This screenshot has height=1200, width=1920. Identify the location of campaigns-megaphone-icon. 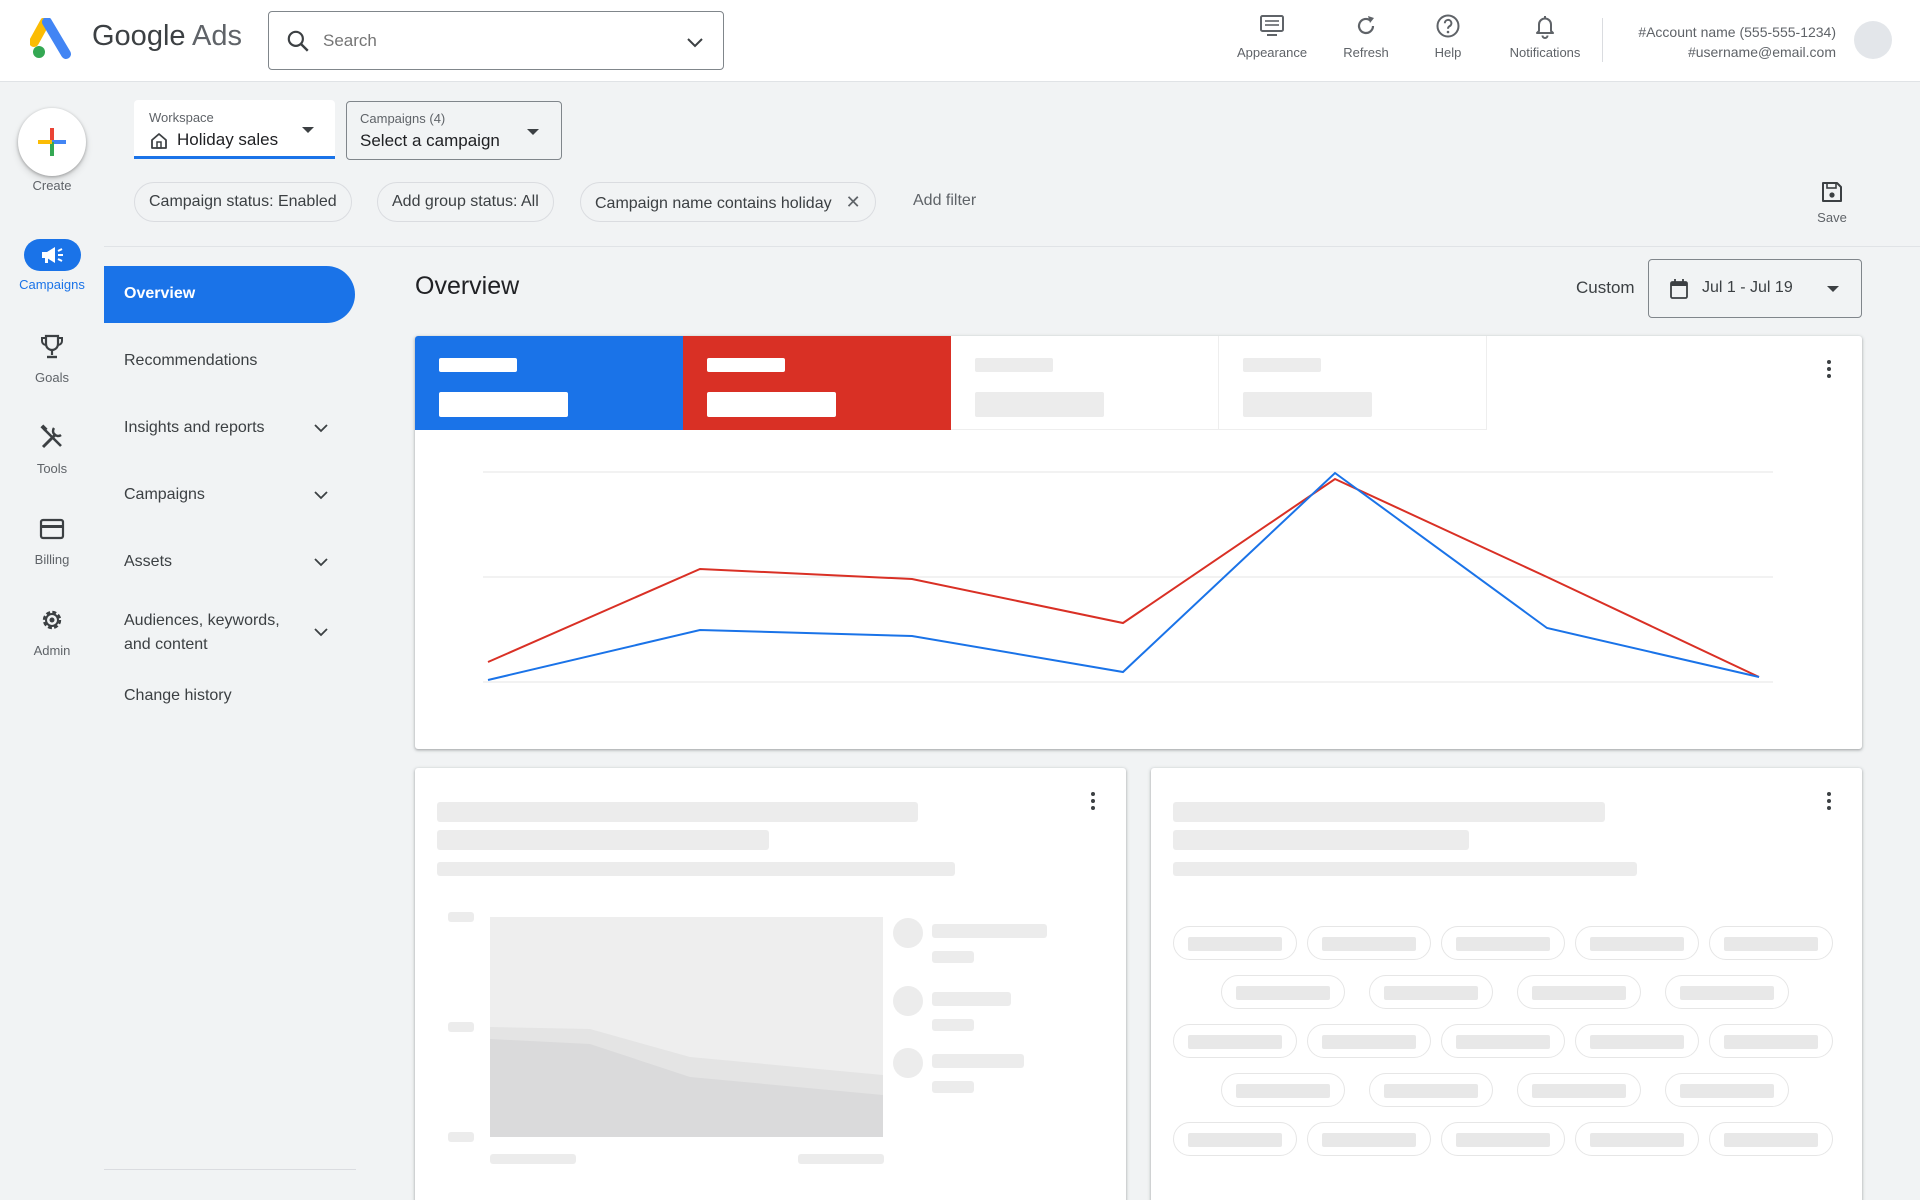
(52, 255).